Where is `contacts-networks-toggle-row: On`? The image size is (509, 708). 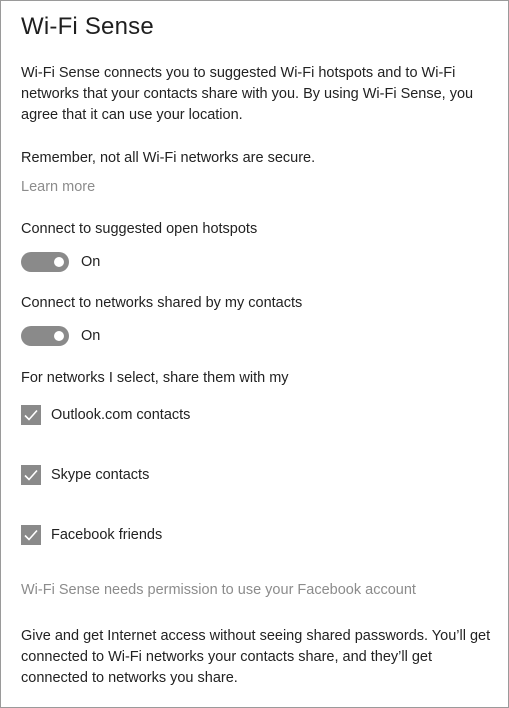 contacts-networks-toggle-row: On is located at coordinates (60, 336).